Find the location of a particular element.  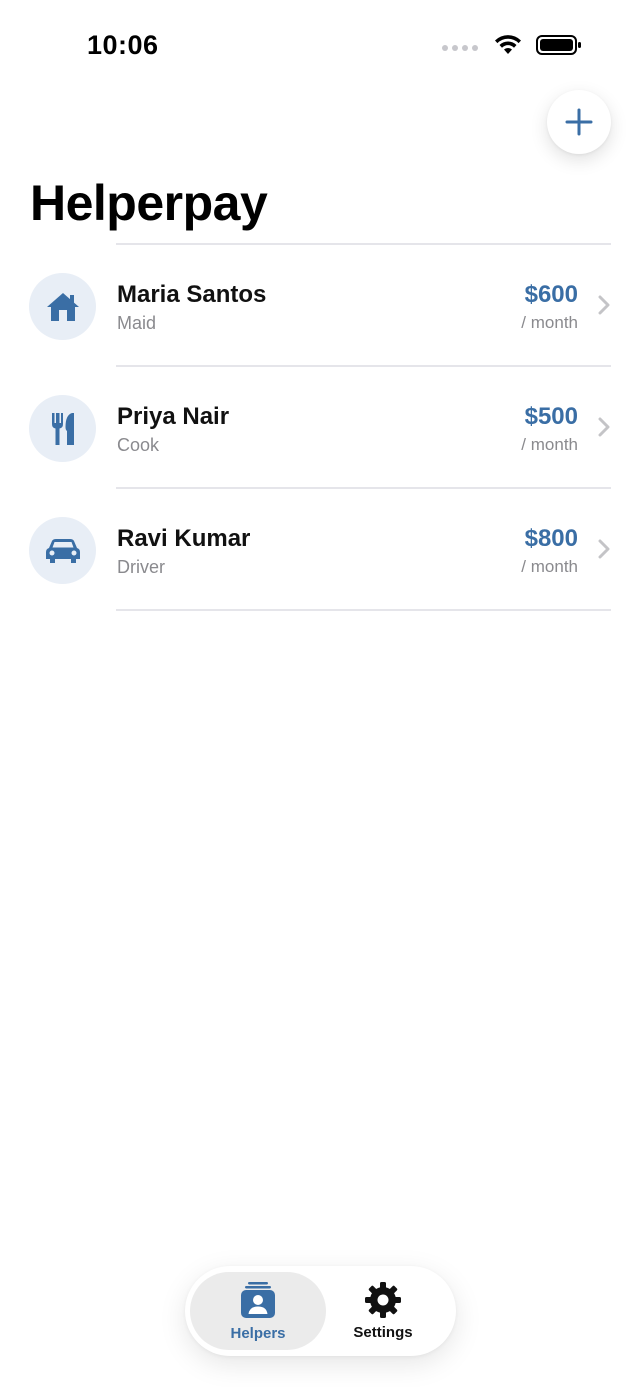

tab-helpers: Helpers is located at coordinates (258, 1311).